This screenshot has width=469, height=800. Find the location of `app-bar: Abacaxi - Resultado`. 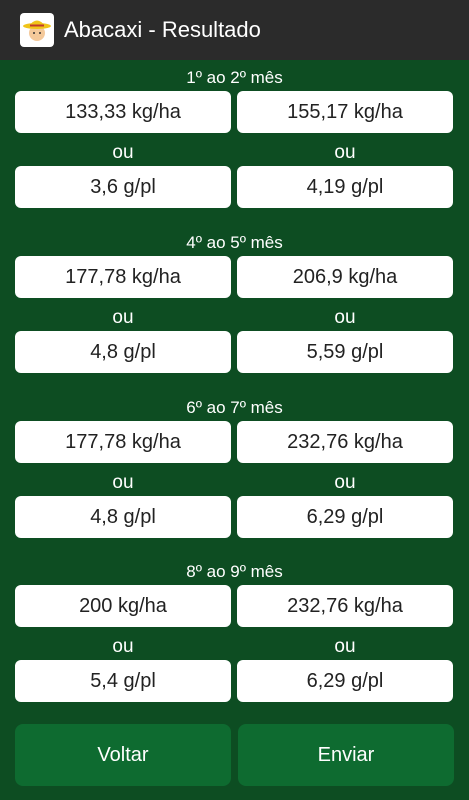

app-bar: Abacaxi - Resultado is located at coordinates (234, 30).